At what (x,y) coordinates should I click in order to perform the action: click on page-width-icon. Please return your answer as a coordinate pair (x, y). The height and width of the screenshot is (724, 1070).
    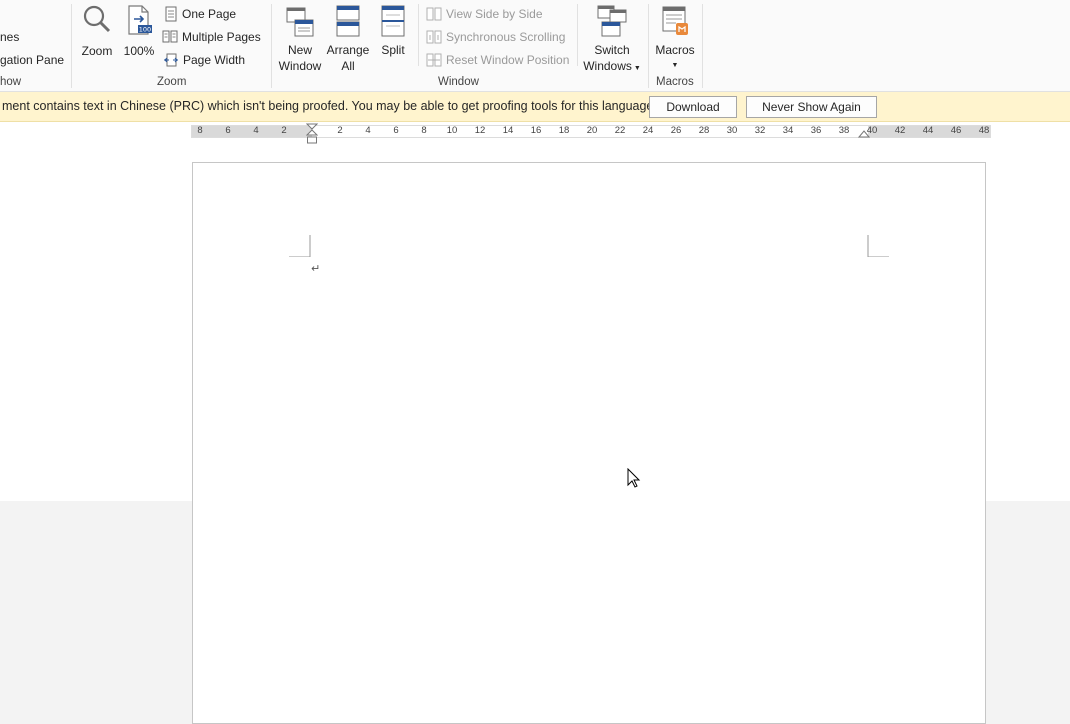
    Looking at the image, I should click on (171, 60).